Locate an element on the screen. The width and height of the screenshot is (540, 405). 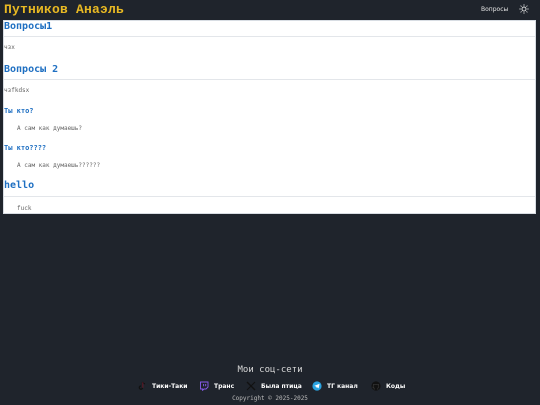
question-title: Вопросы 2 is located at coordinates (31, 69).